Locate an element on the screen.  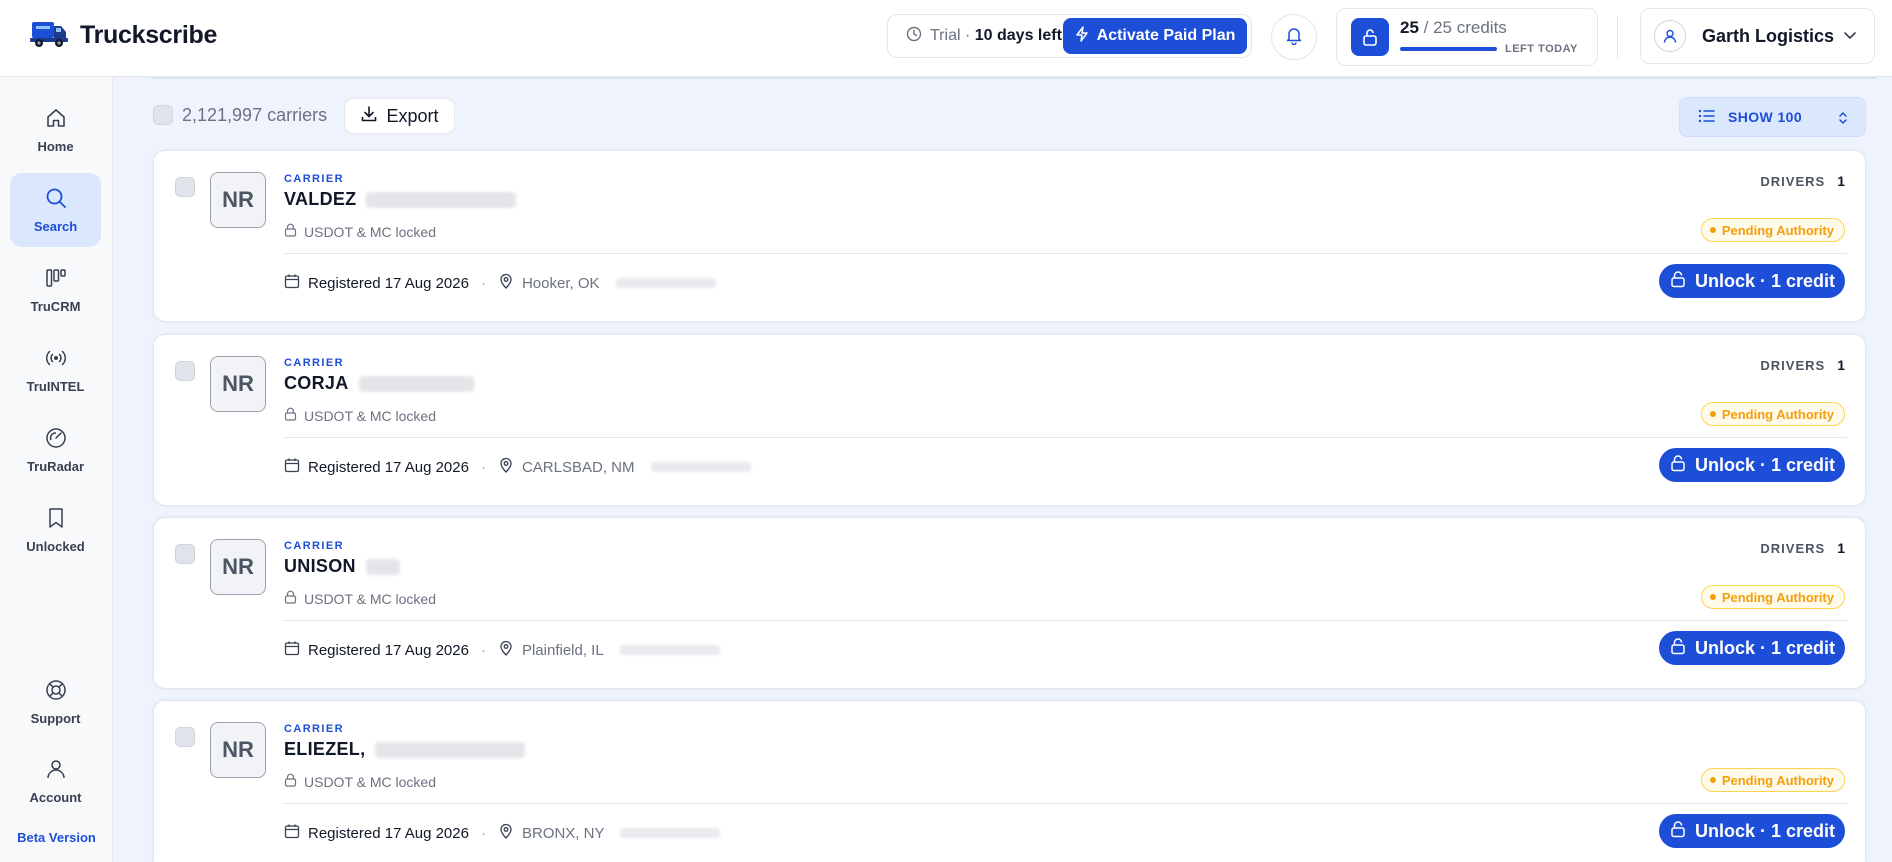
select-all-checkbox is located at coordinates (163, 115).